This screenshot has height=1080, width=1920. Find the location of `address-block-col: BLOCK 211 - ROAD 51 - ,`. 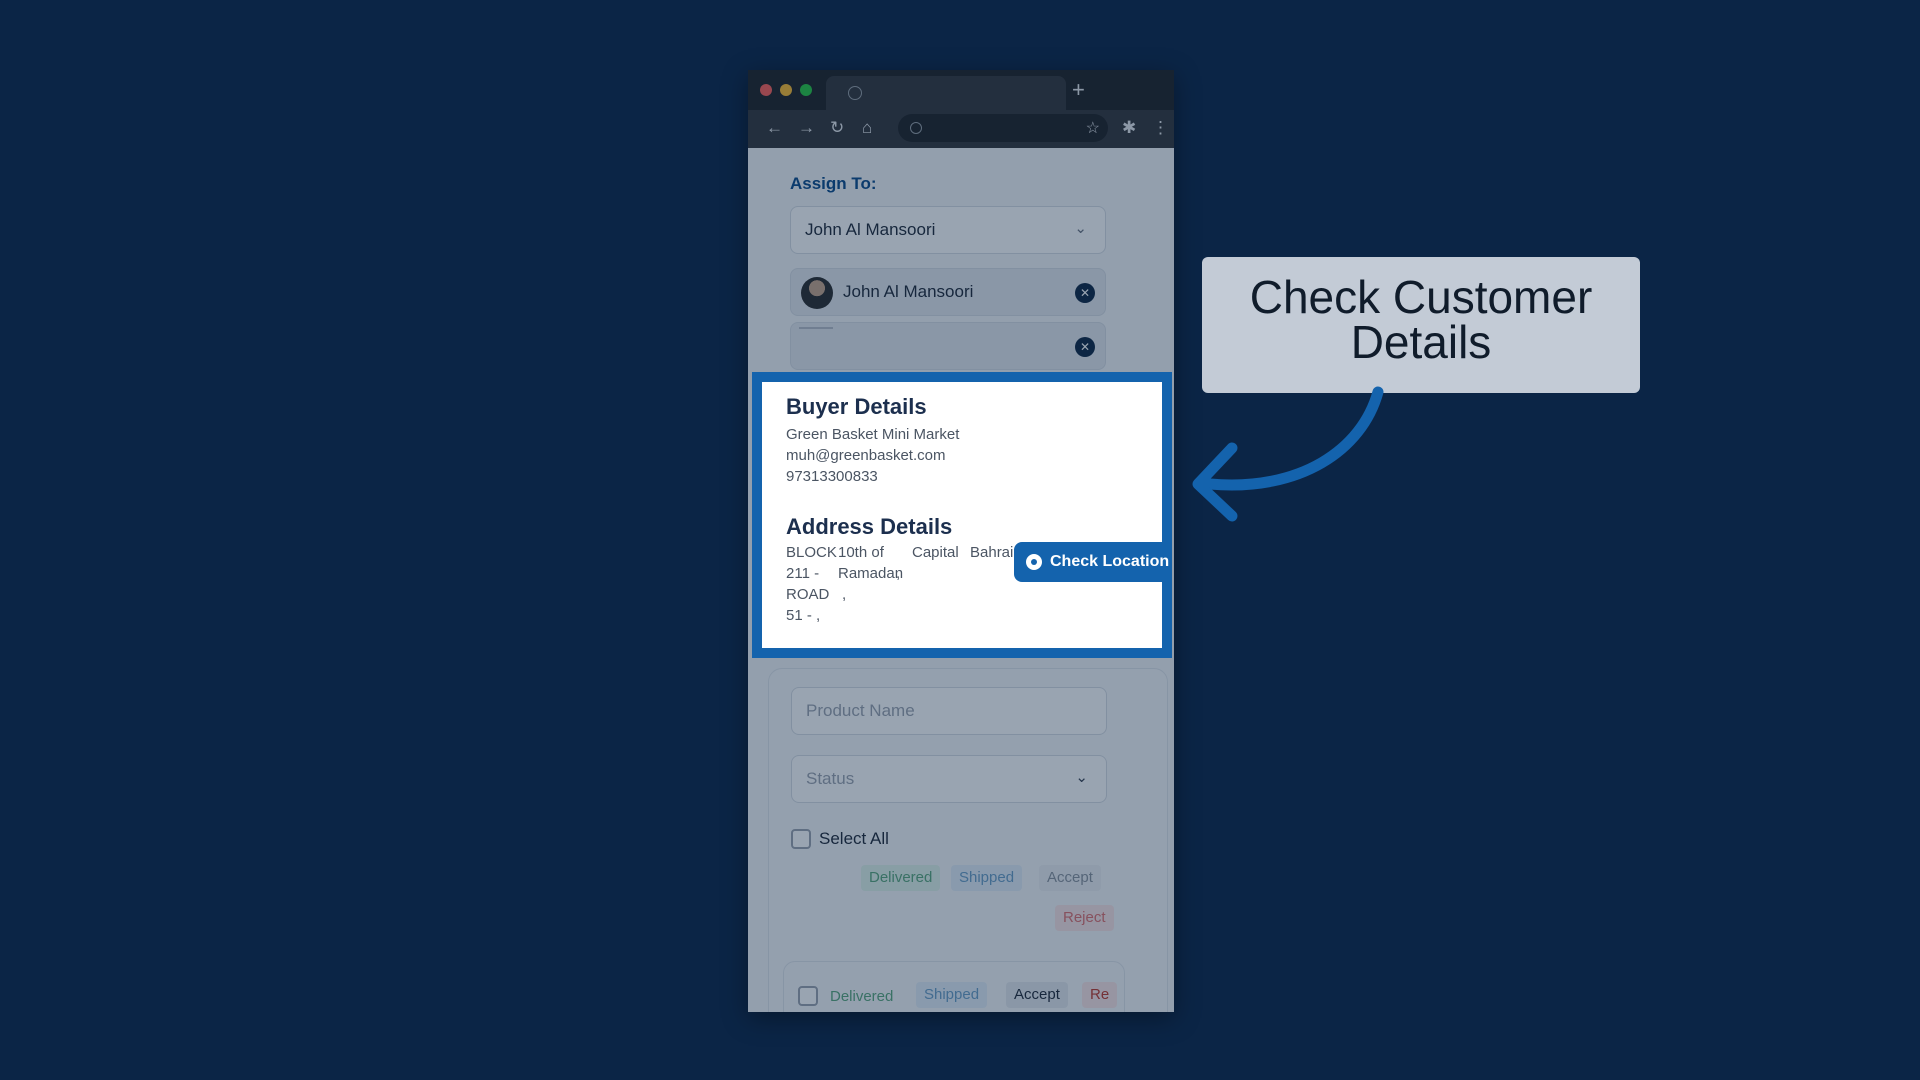

address-block-col: BLOCK 211 - ROAD 51 - , is located at coordinates (811, 584).